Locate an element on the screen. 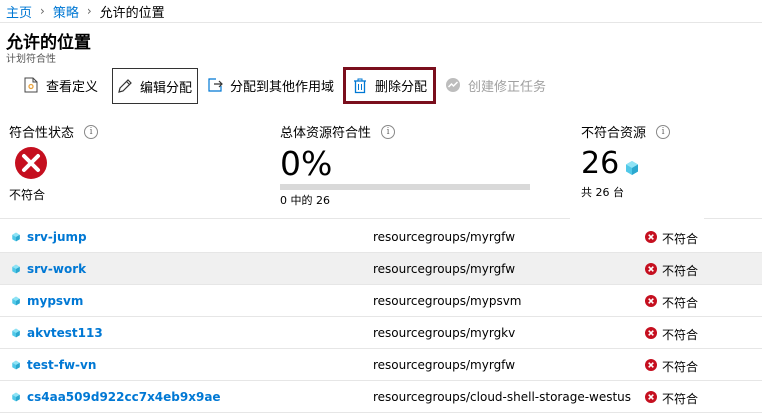  create-remediation-task-label: 创建修正任务 is located at coordinates (507, 87).